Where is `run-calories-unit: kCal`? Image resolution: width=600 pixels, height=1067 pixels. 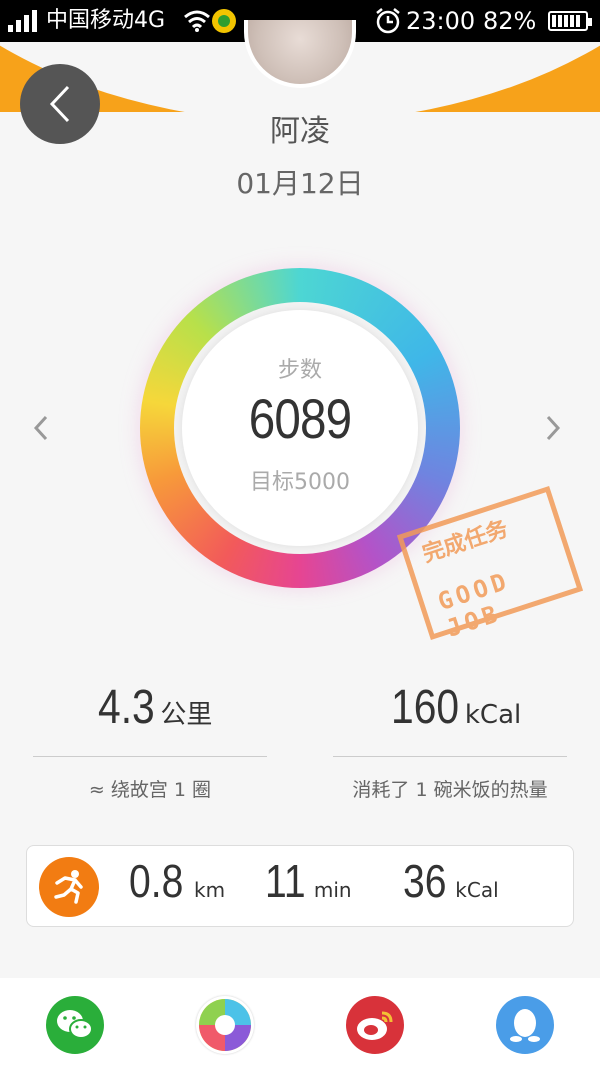 run-calories-unit: kCal is located at coordinates (477, 890).